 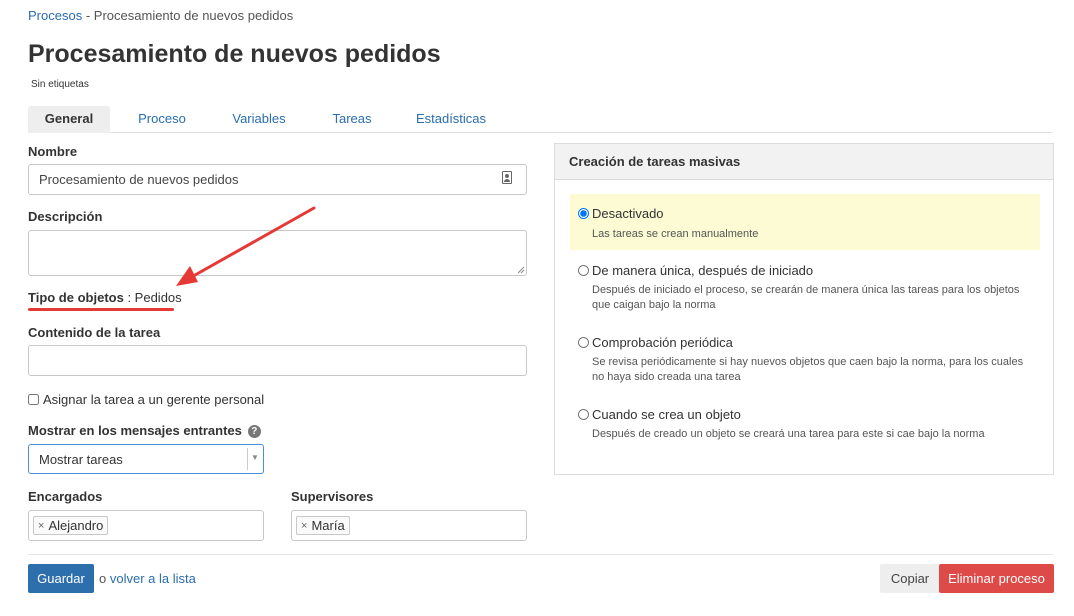 I want to click on supervisor-chip: × María, so click(x=323, y=525).